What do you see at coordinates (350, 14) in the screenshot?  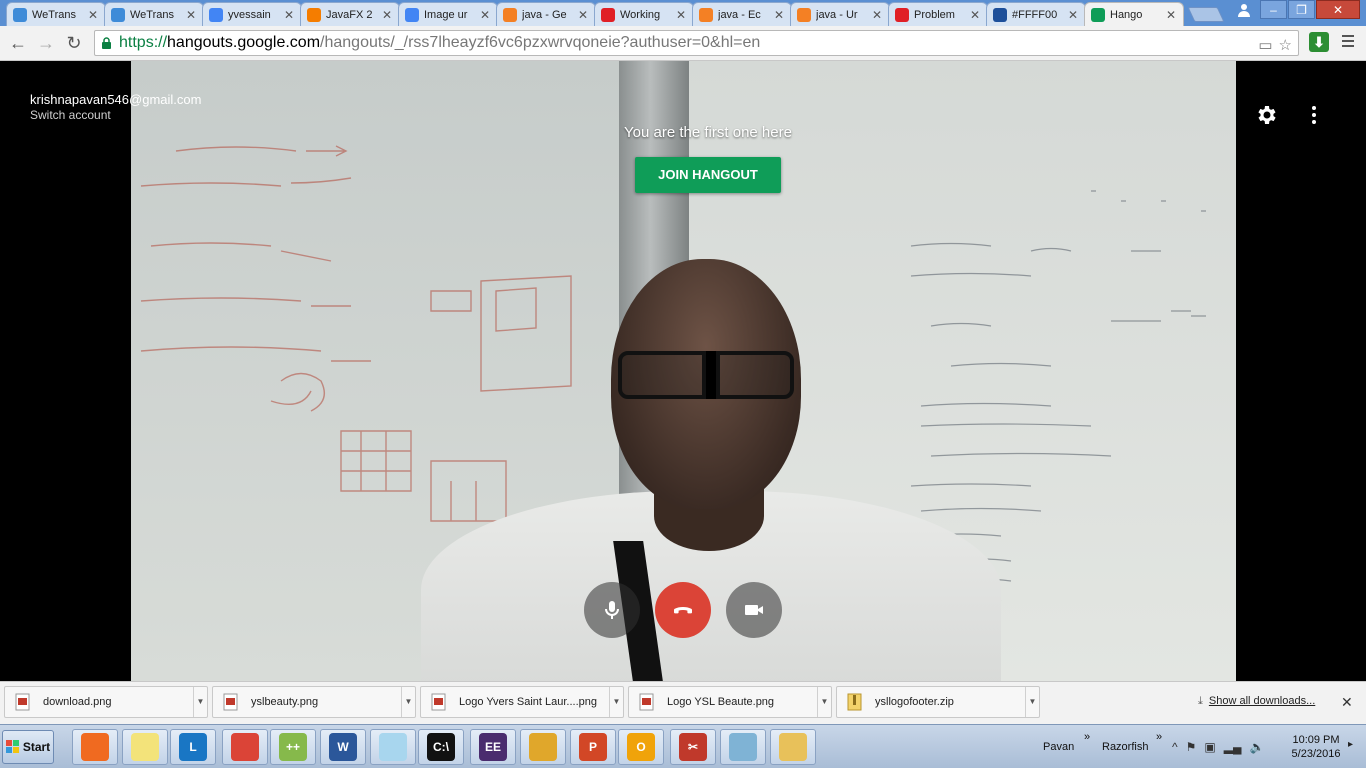 I see `browser-tab: JavaFX 2 ✕` at bounding box center [350, 14].